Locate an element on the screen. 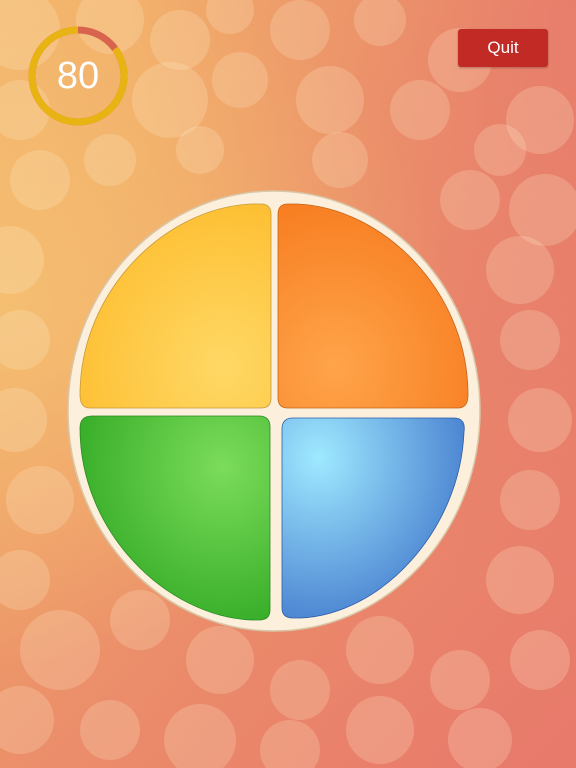  countdown-timer: 80 is located at coordinates (78, 76).